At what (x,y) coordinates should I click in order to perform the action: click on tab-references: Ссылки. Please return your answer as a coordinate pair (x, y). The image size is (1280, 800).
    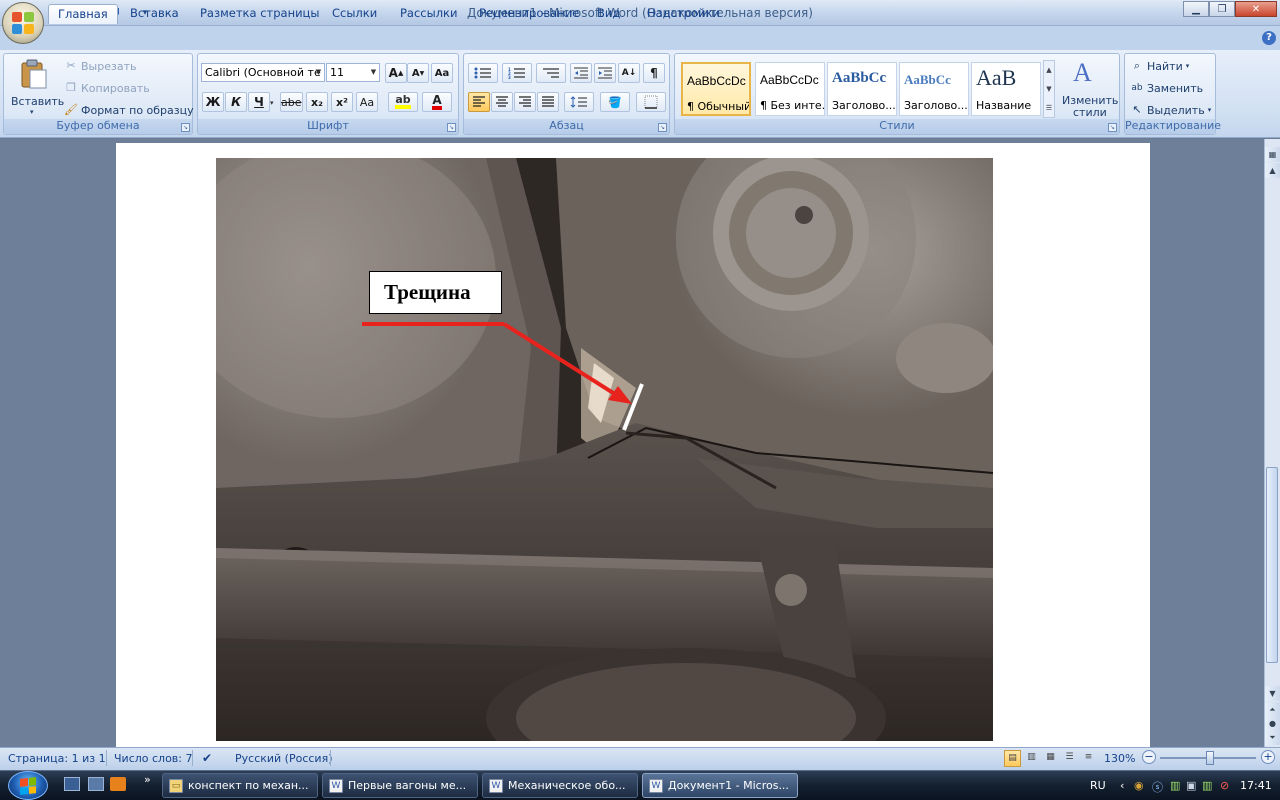
    Looking at the image, I should click on (354, 14).